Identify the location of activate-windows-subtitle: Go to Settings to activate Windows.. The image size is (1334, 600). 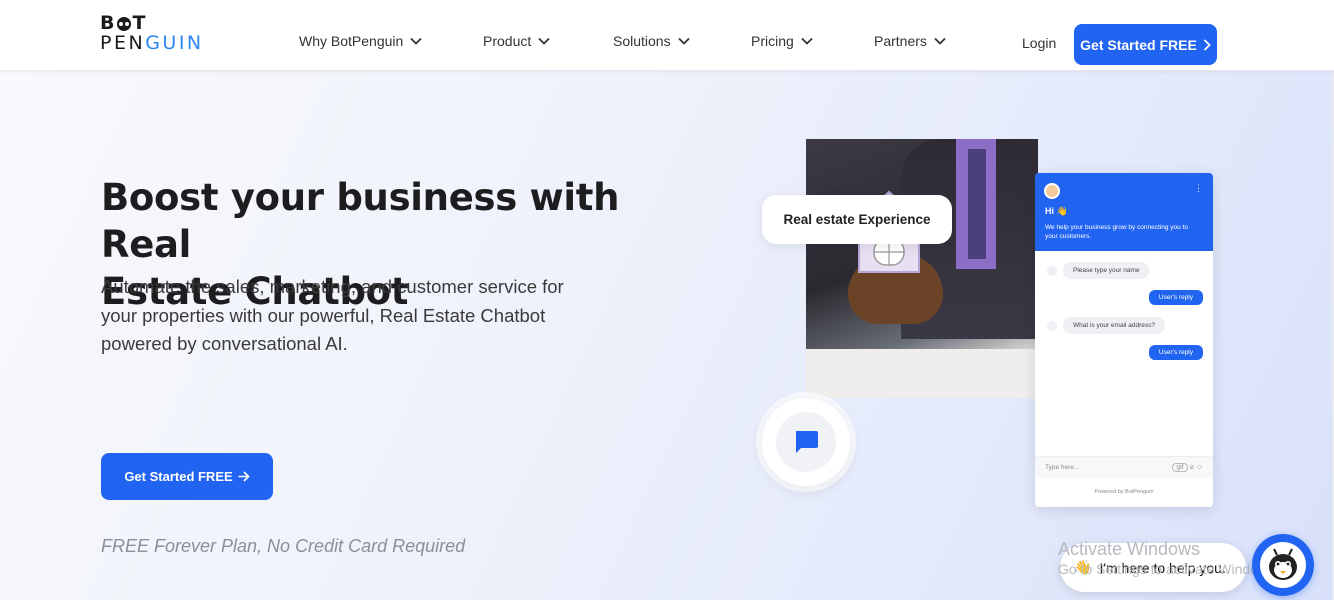
(1168, 569).